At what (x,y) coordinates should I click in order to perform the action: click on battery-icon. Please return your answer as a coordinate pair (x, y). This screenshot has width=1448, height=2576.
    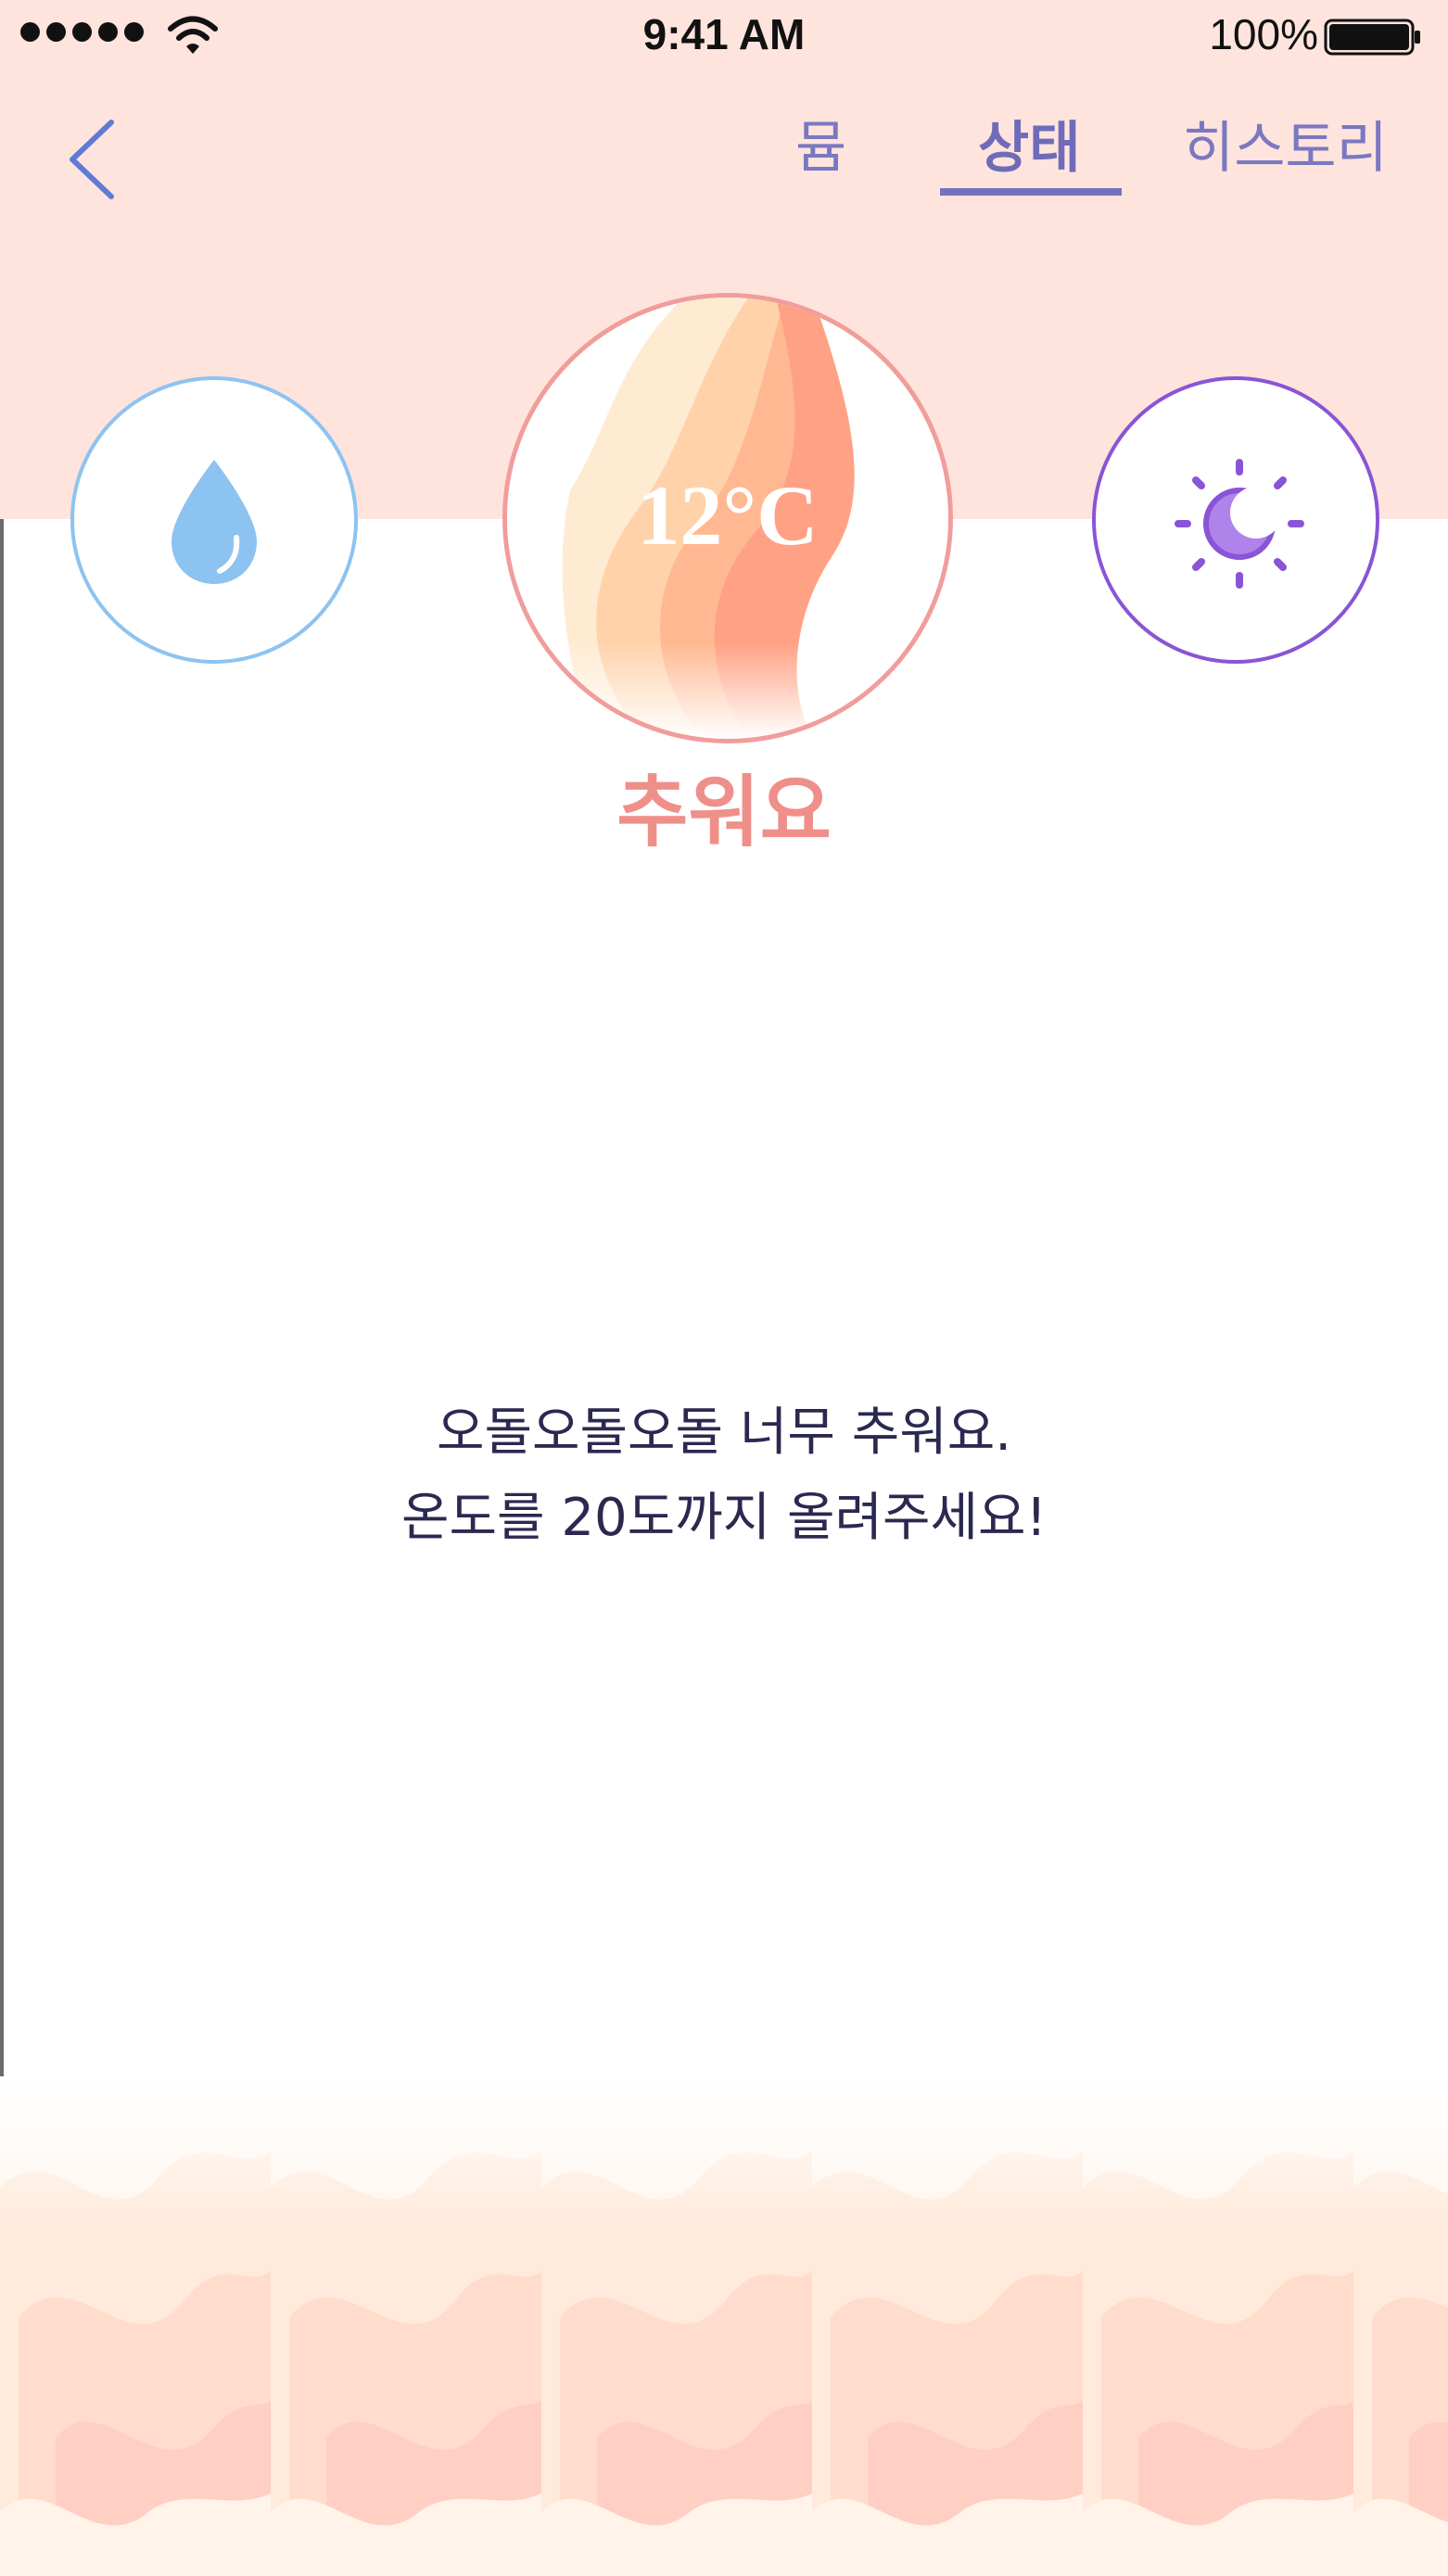
    Looking at the image, I should click on (1372, 37).